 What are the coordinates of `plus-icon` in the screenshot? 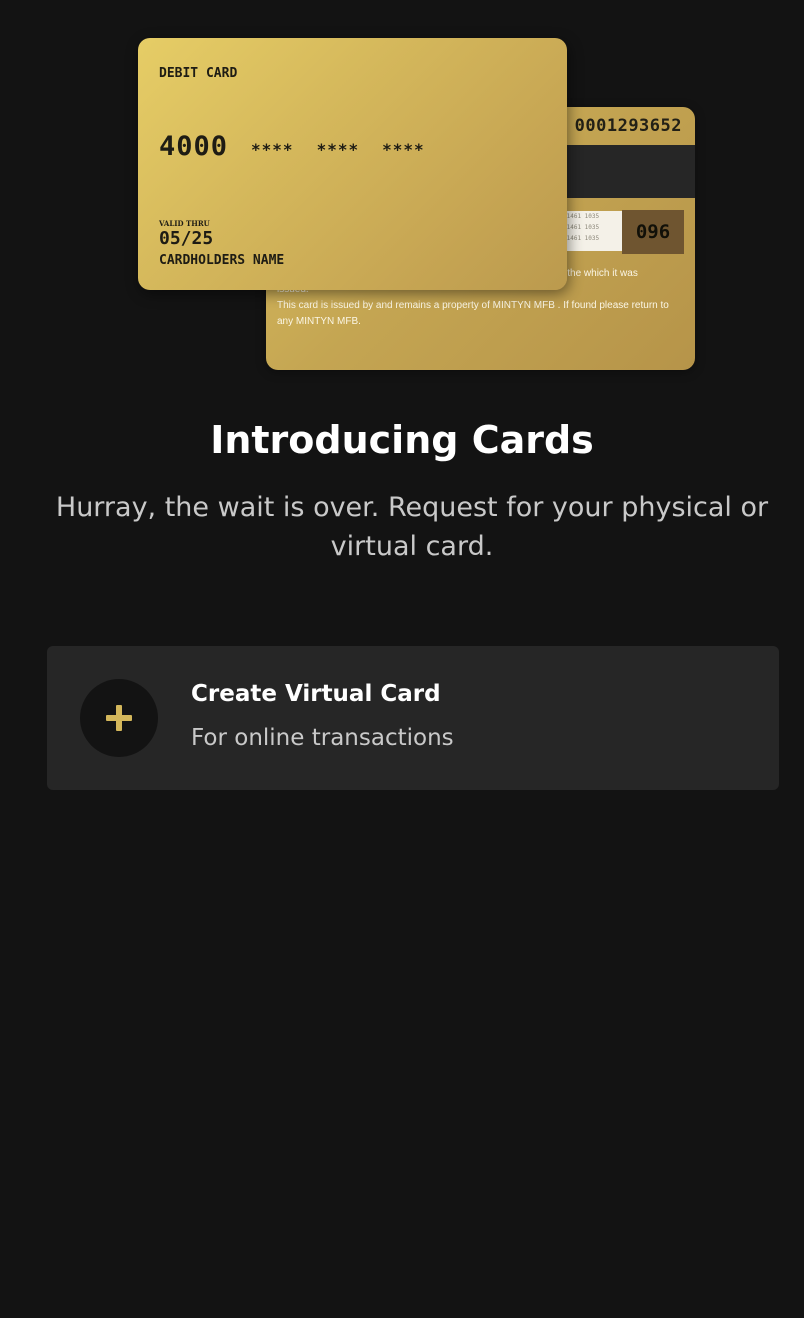 It's located at (119, 718).